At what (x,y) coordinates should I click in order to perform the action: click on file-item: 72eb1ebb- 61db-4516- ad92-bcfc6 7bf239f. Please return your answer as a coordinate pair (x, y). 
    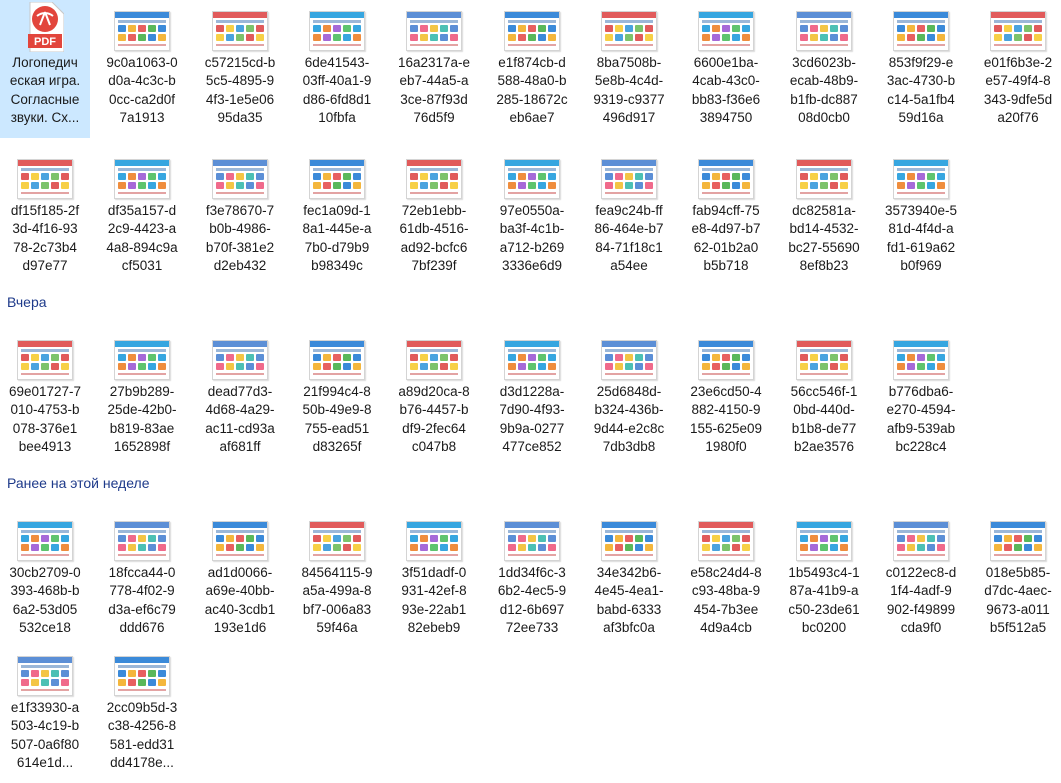
    Looking at the image, I should click on (434, 217).